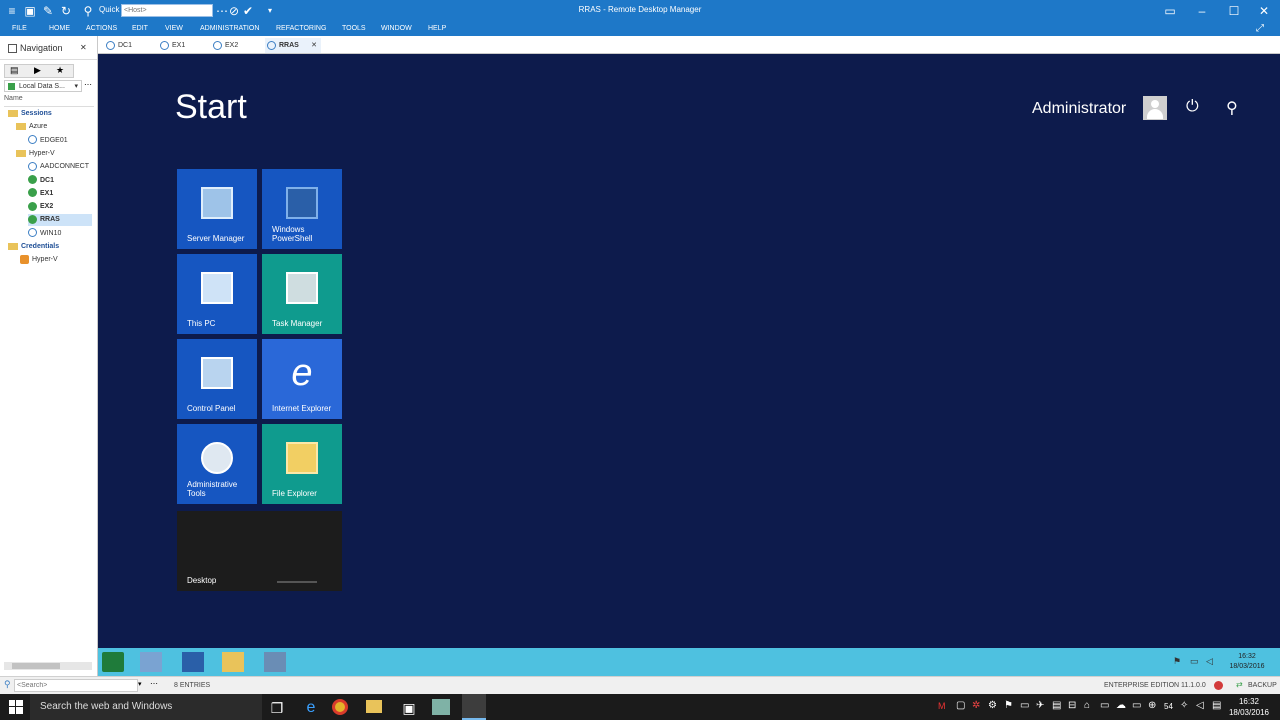 Image resolution: width=1280 pixels, height=720 pixels. I want to click on maximize-button: ☐, so click(1234, 11).